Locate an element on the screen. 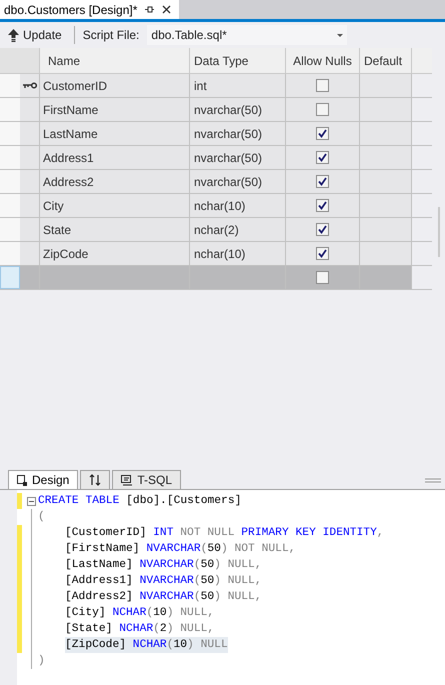  script-file-label: Script File: is located at coordinates (111, 35).